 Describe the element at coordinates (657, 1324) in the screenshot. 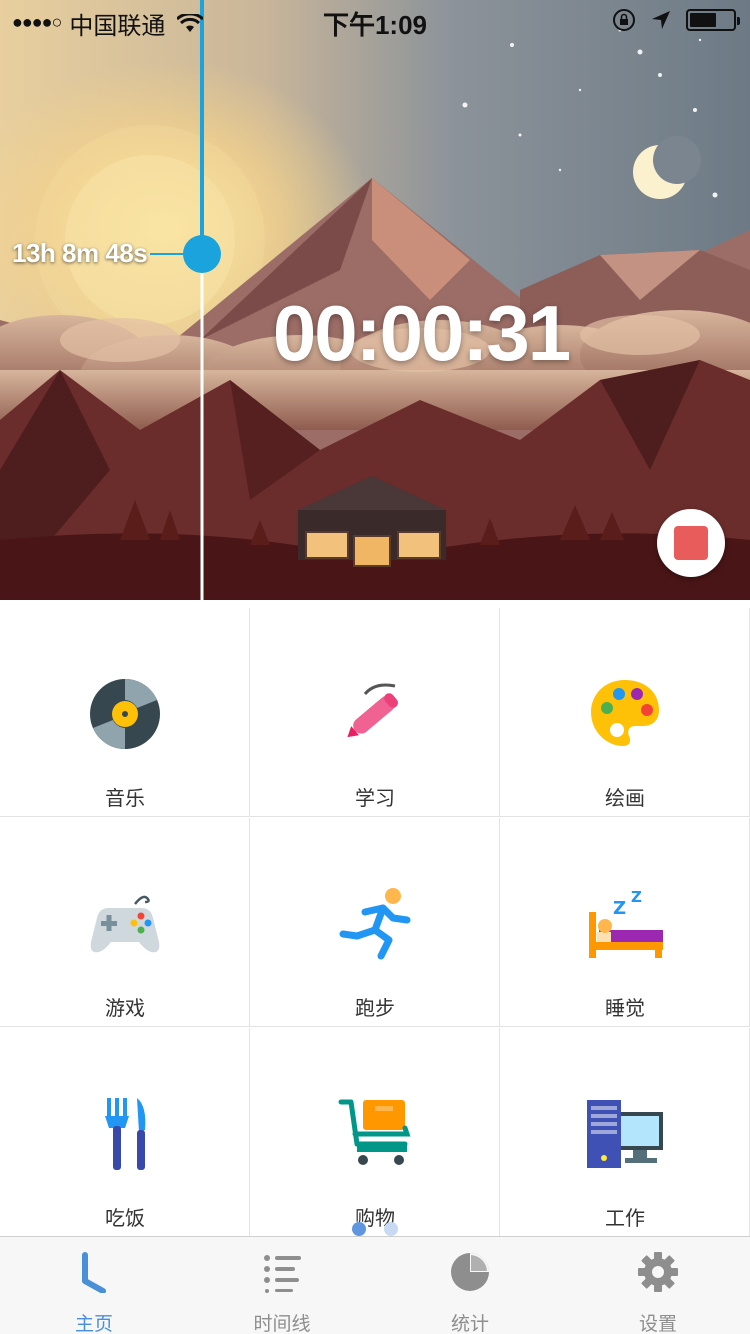

I see `tab-label: 设置` at that location.